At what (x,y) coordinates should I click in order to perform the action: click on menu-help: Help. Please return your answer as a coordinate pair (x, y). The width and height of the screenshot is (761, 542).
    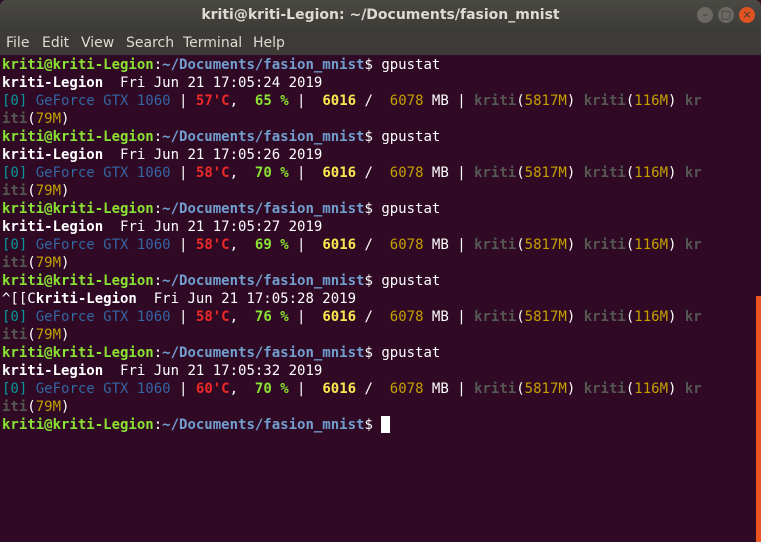
    Looking at the image, I should click on (269, 43).